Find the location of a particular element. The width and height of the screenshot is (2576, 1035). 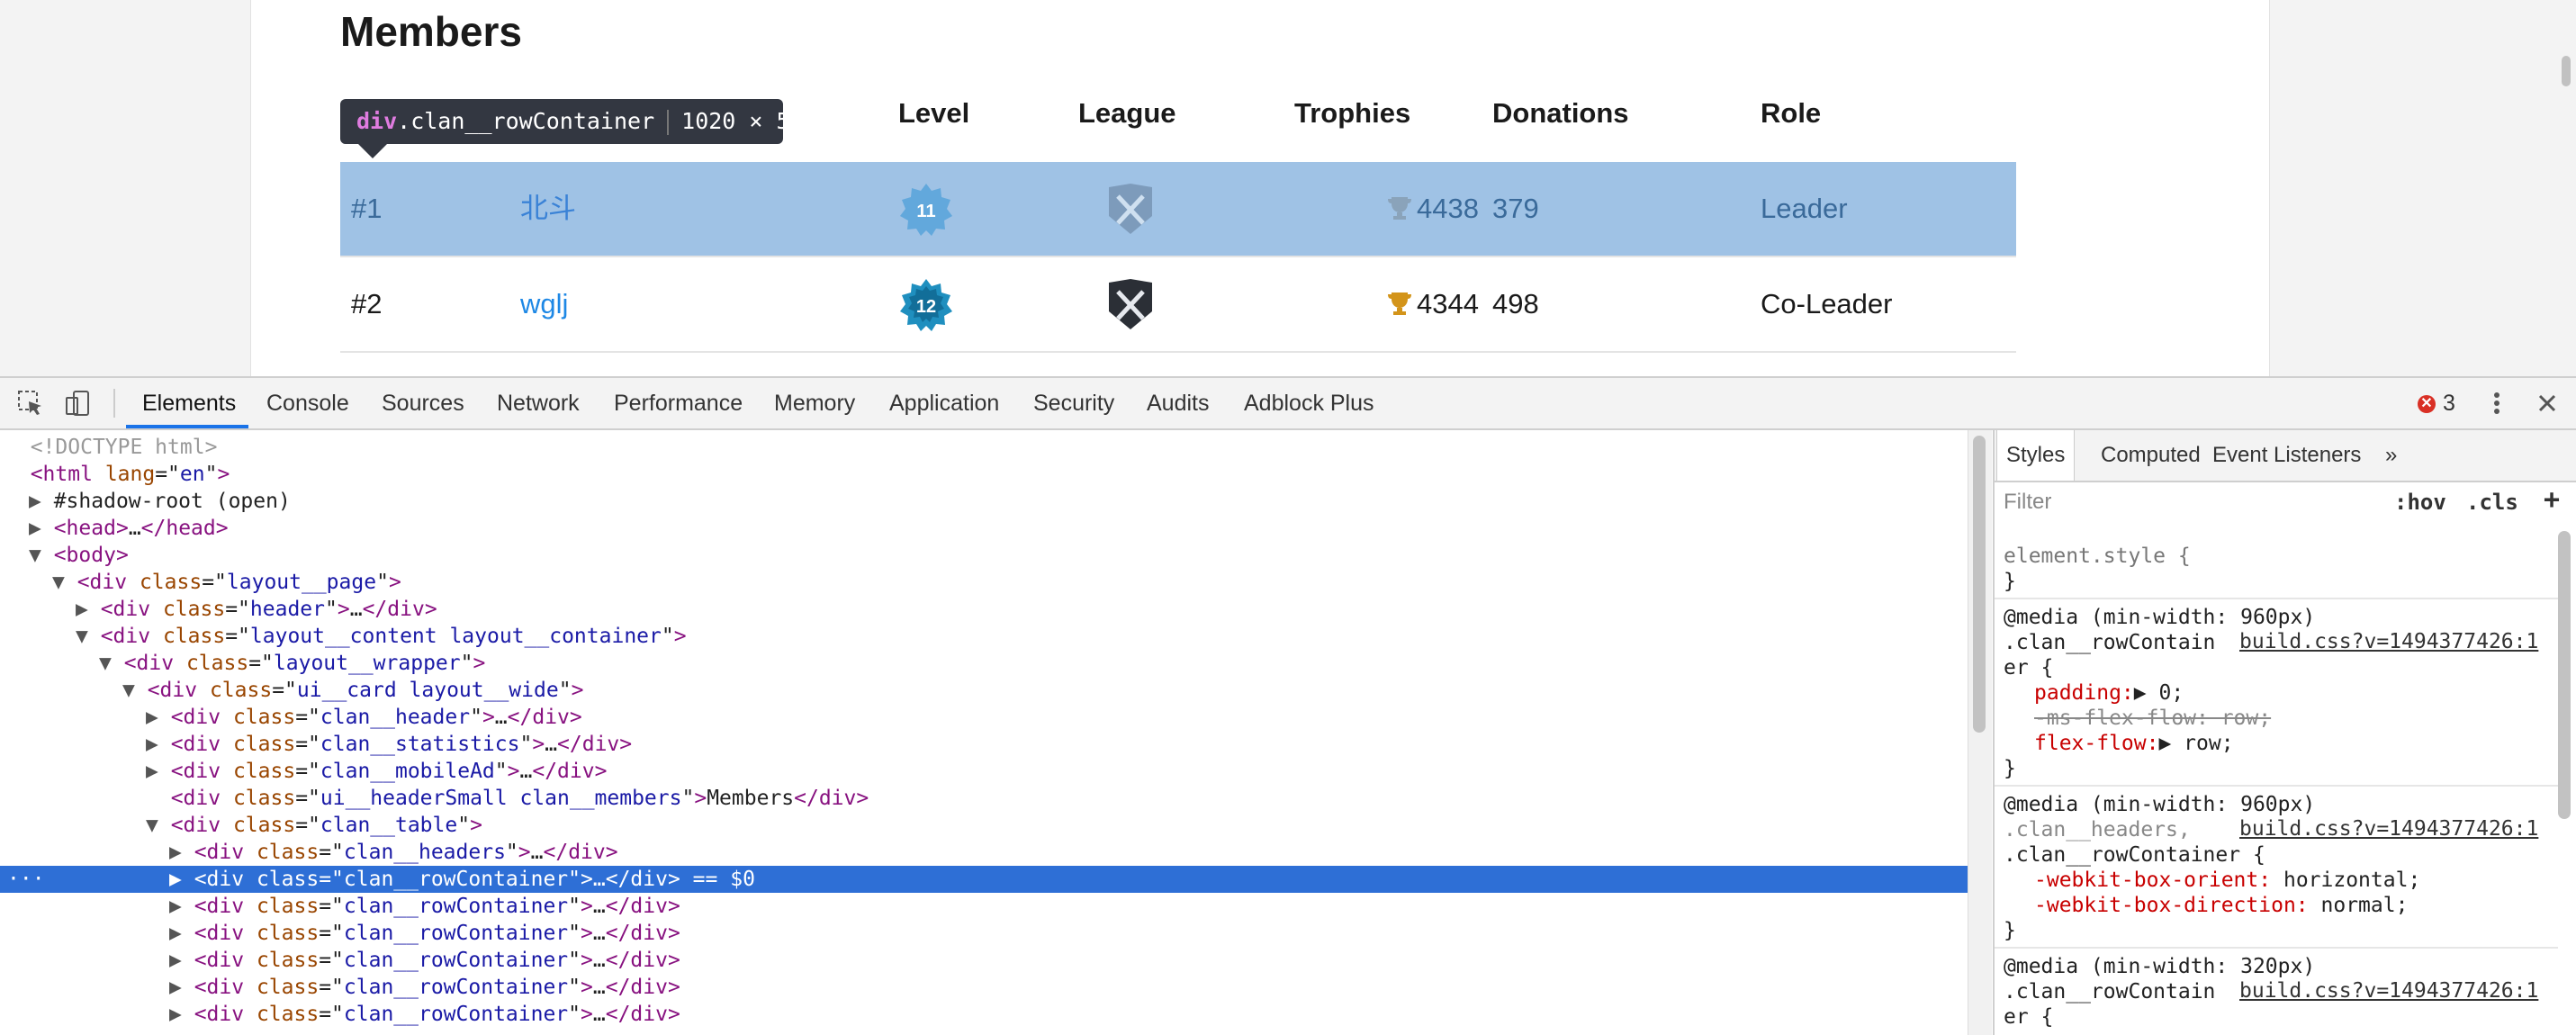

dom-node: ▶ #shadow-root (open) is located at coordinates (984, 502).